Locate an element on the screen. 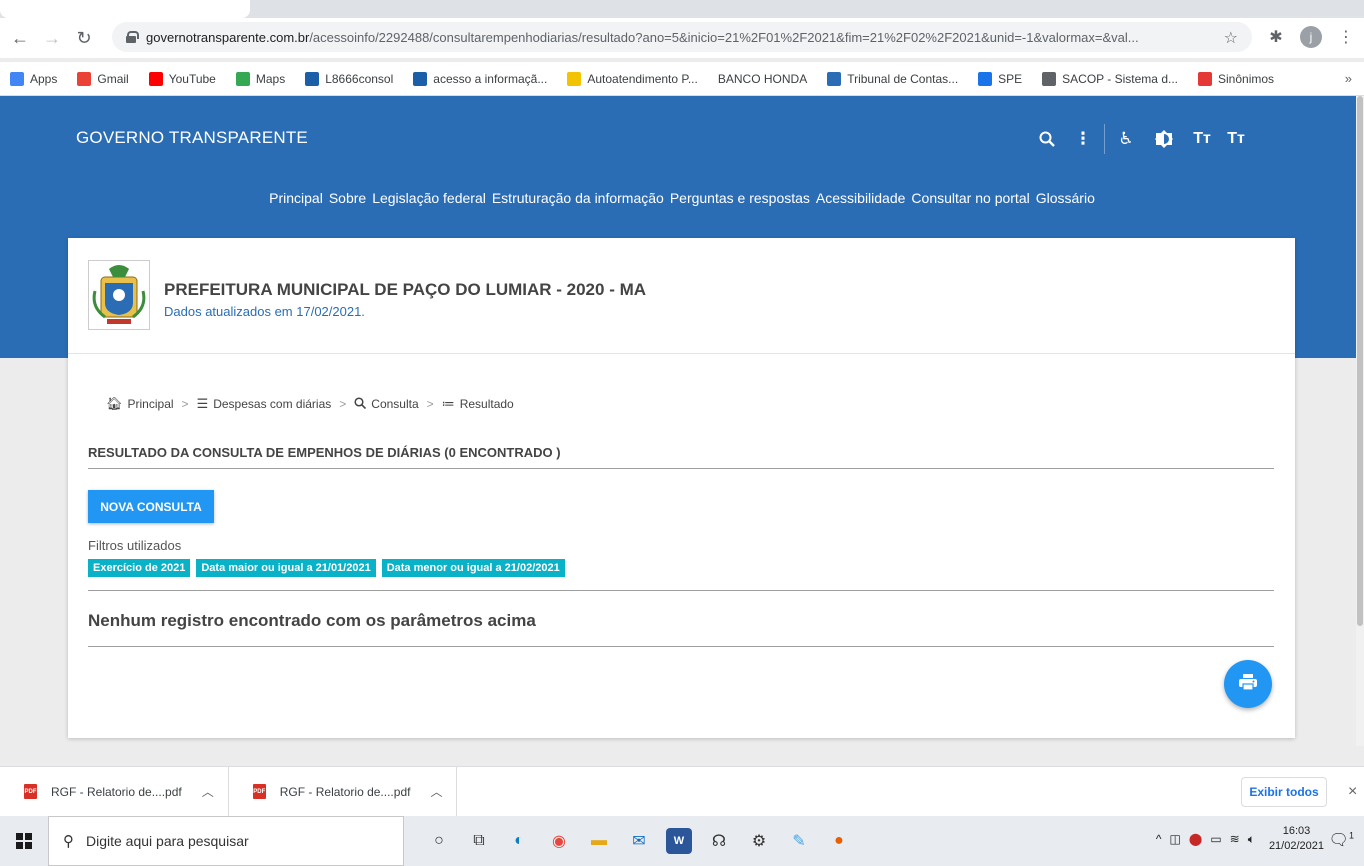  bookmark-item: Apps is located at coordinates (34, 78).